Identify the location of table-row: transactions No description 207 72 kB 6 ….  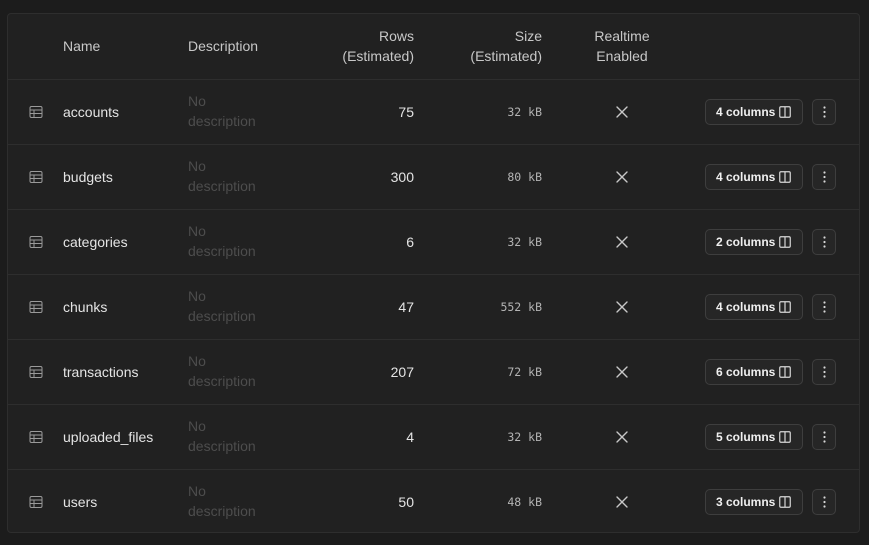
(433, 371).